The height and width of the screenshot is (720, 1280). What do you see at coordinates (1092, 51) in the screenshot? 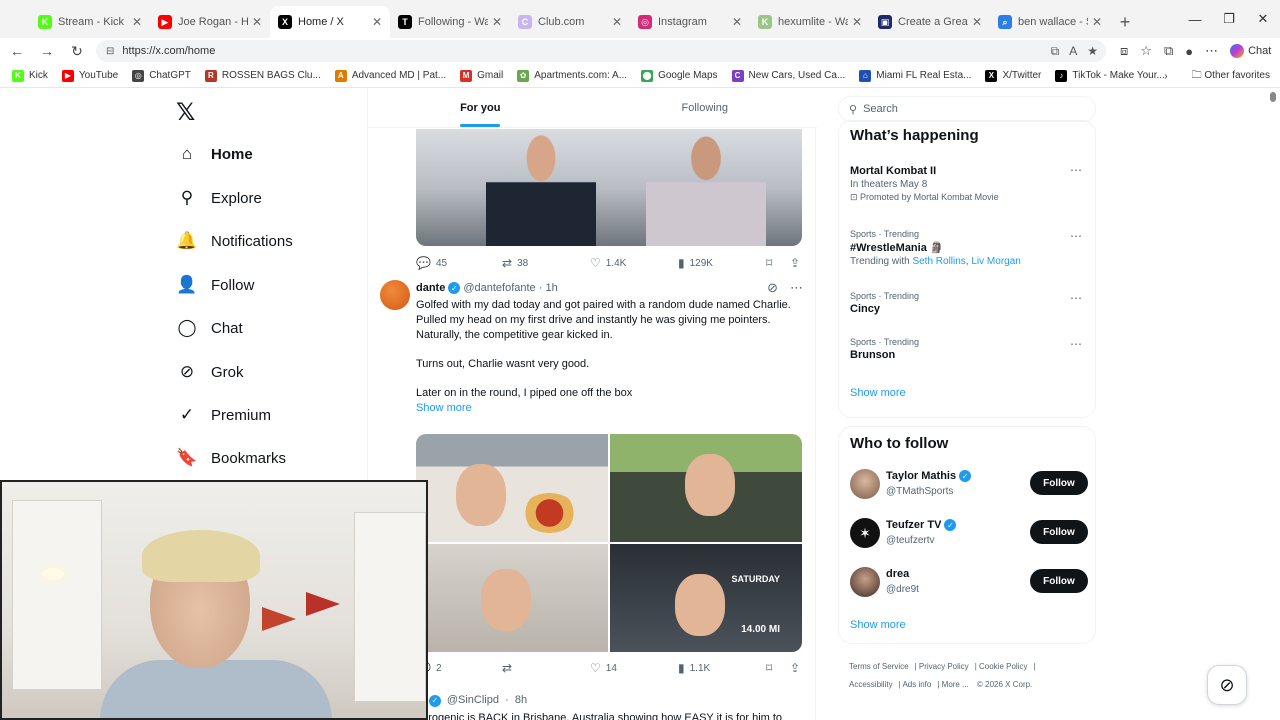
I see `favorite-star-icon: ★` at bounding box center [1092, 51].